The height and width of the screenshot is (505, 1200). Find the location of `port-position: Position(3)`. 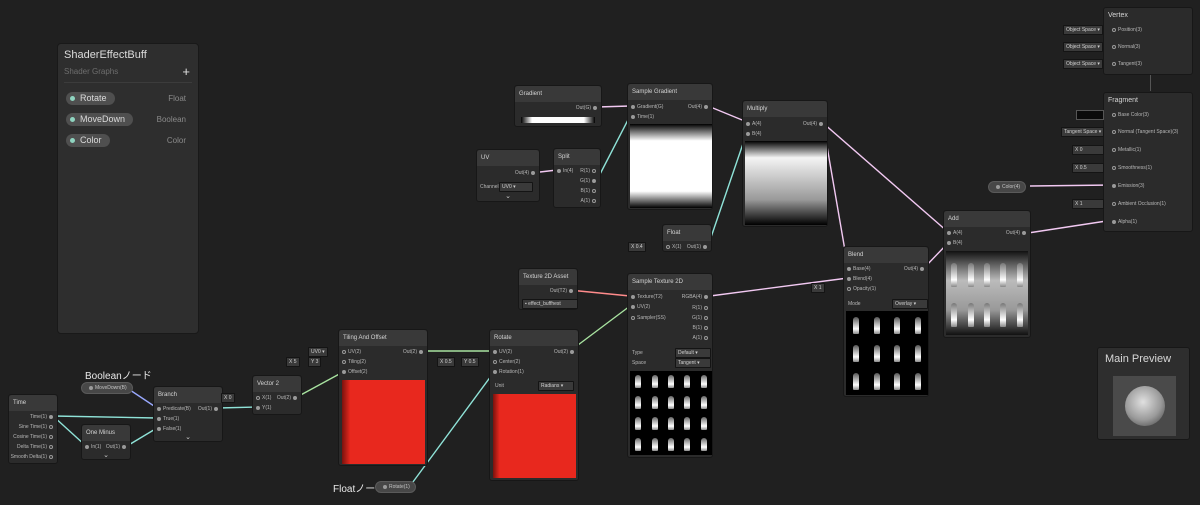

port-position: Position(3) is located at coordinates (1126, 30).